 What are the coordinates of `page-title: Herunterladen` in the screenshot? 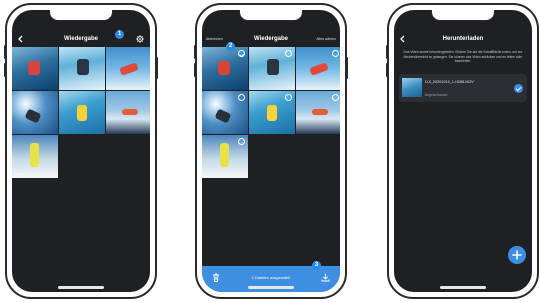 It's located at (463, 39).